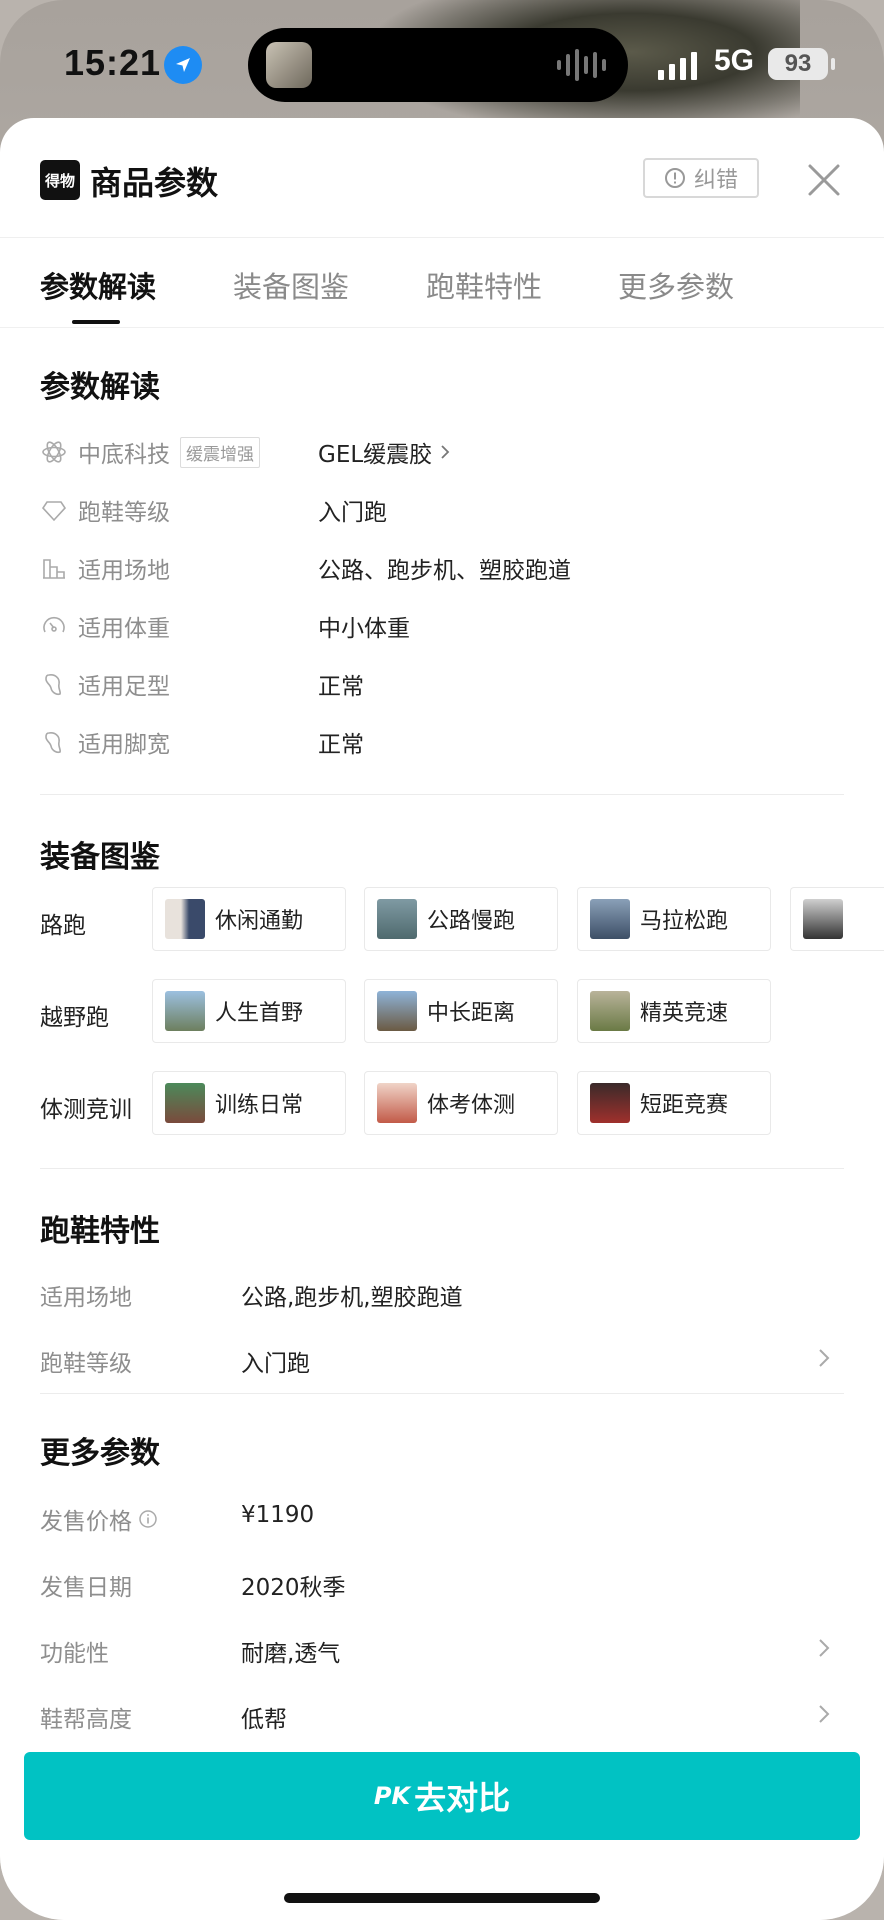 This screenshot has height=1920, width=884. I want to click on gear-card: 休闲通勤, so click(249, 919).